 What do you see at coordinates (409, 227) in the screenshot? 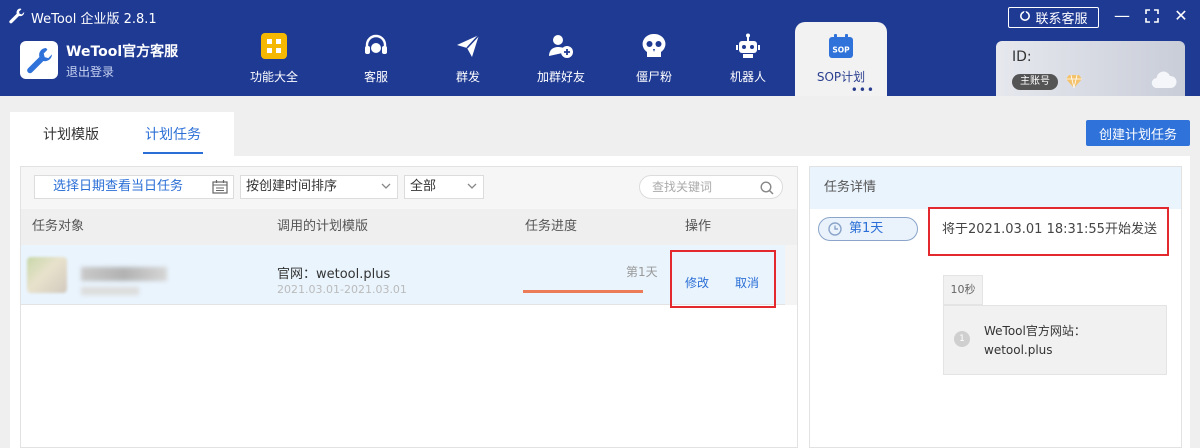
I see `table-header: 任务对象 调用的计划模版 任务进度 操作` at bounding box center [409, 227].